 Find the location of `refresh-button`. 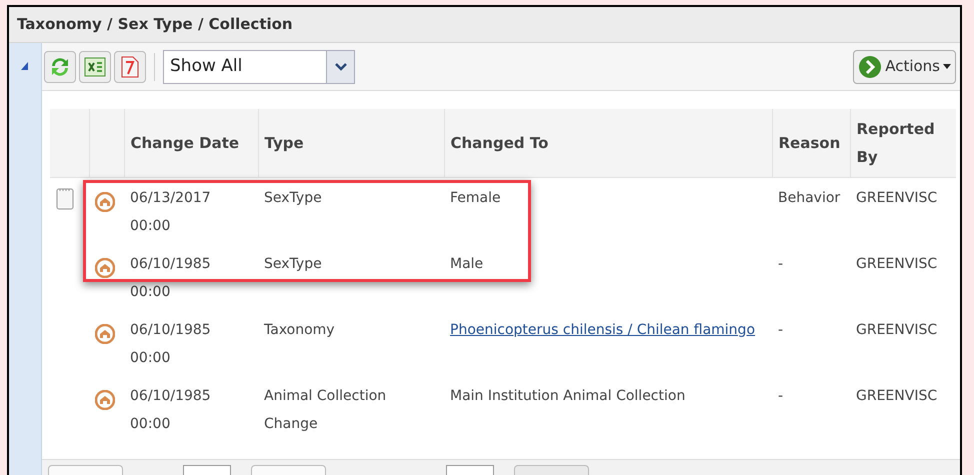

refresh-button is located at coordinates (60, 66).